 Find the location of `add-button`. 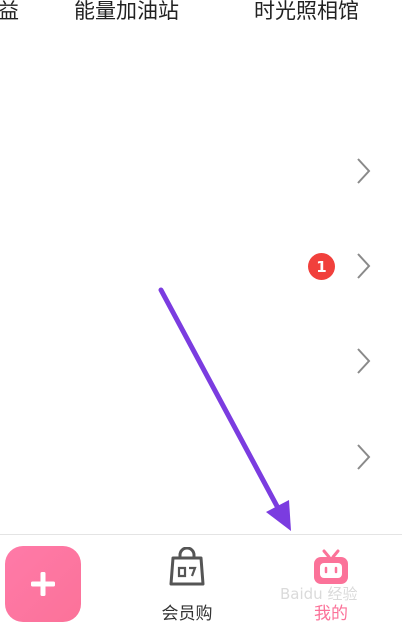

add-button is located at coordinates (43, 584).